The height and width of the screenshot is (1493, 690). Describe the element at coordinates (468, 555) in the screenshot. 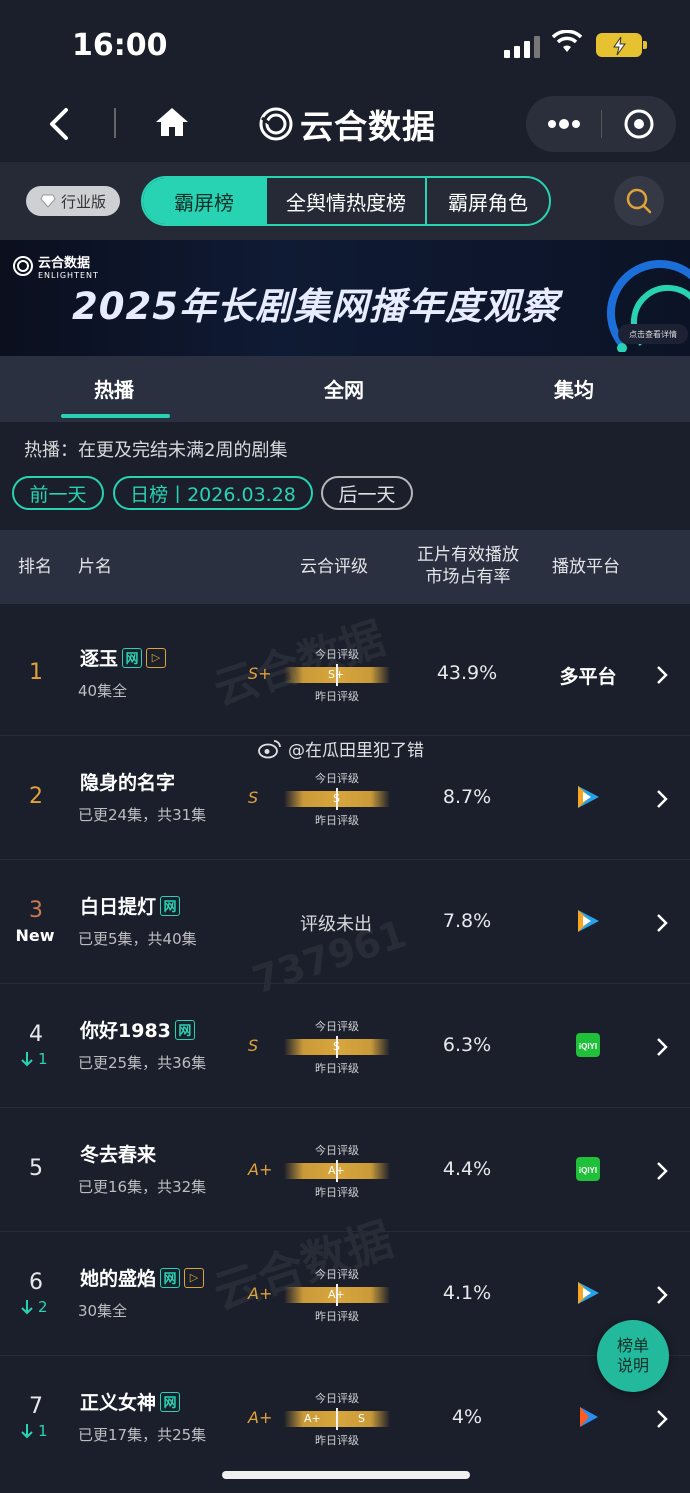

I see `header-share-line1: 正片有效播放` at that location.